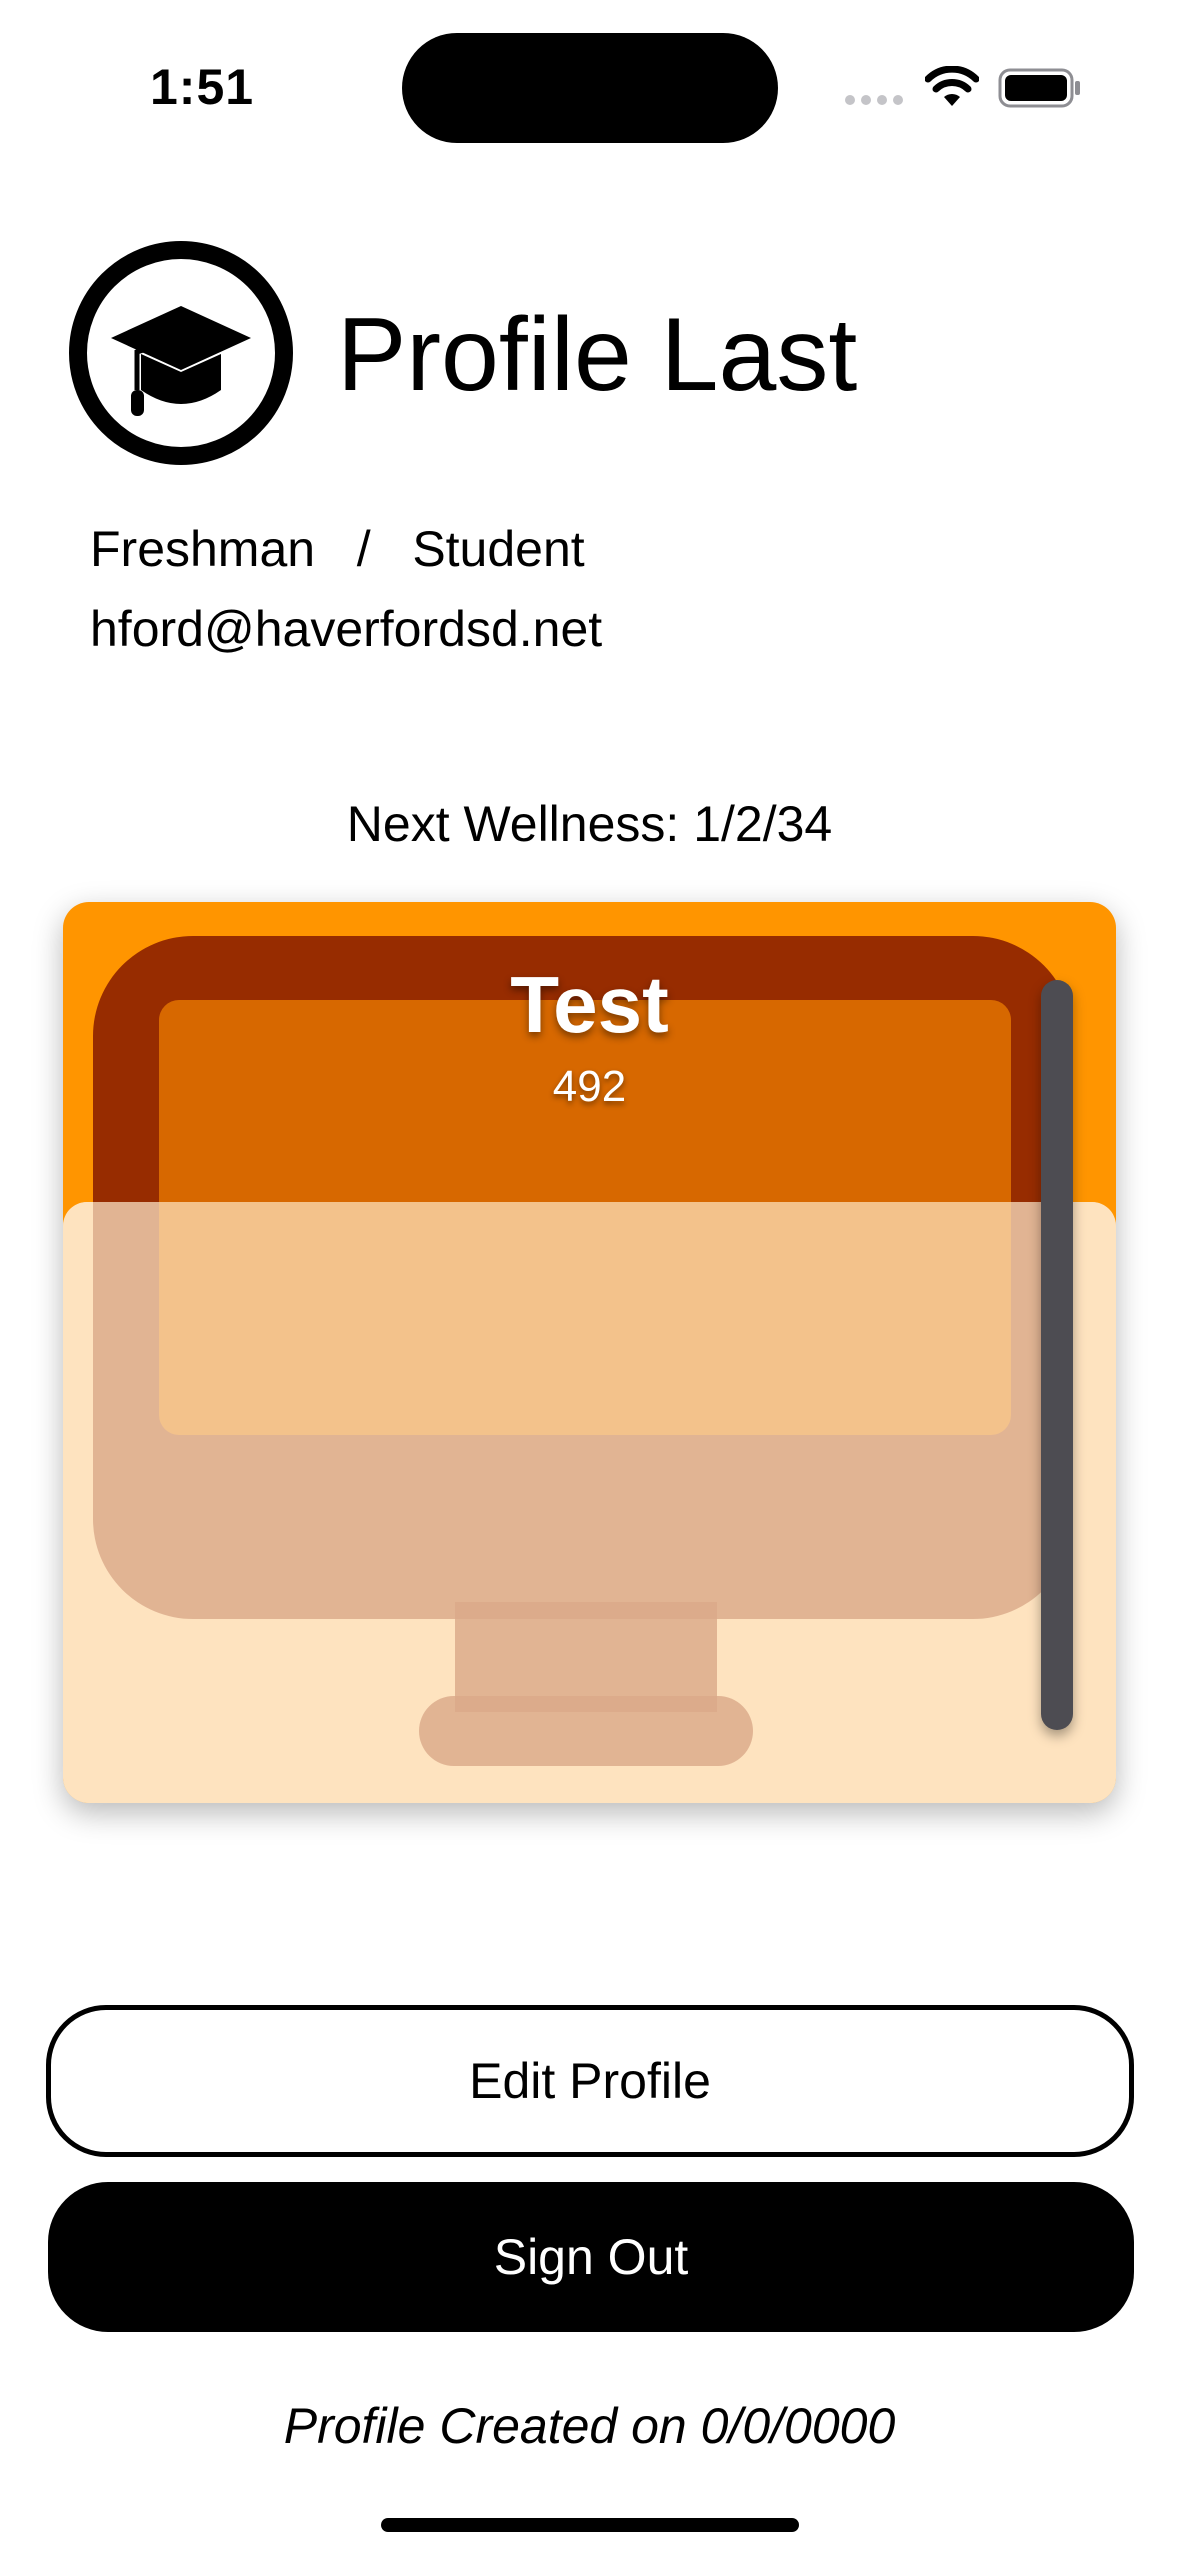 This screenshot has width=1179, height=2556. Describe the element at coordinates (874, 100) in the screenshot. I see `cellular-signal-icon` at that location.